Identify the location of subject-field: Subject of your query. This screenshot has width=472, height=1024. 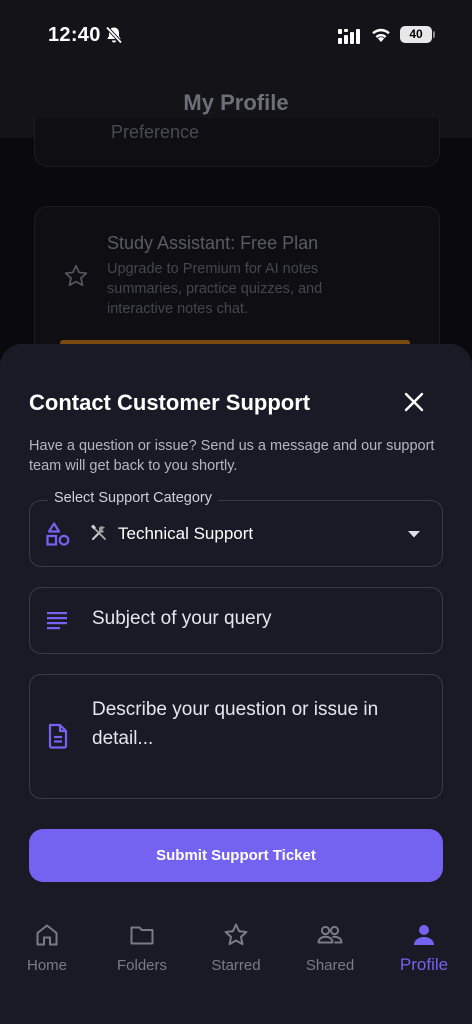
(236, 620).